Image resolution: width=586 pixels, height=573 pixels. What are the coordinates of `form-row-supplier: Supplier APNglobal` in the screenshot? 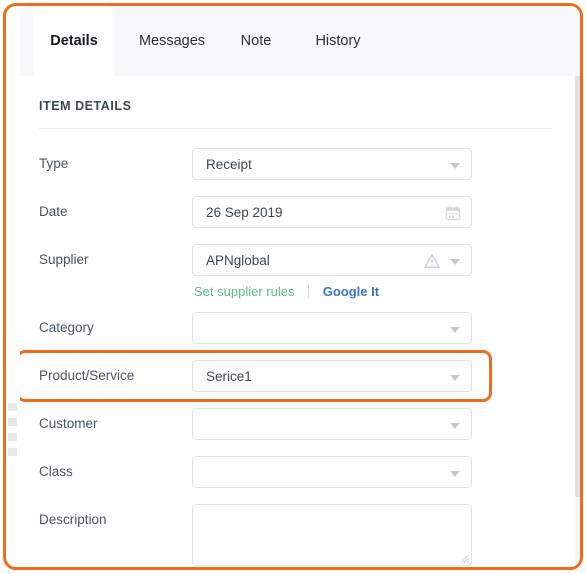 It's located at (300, 260).